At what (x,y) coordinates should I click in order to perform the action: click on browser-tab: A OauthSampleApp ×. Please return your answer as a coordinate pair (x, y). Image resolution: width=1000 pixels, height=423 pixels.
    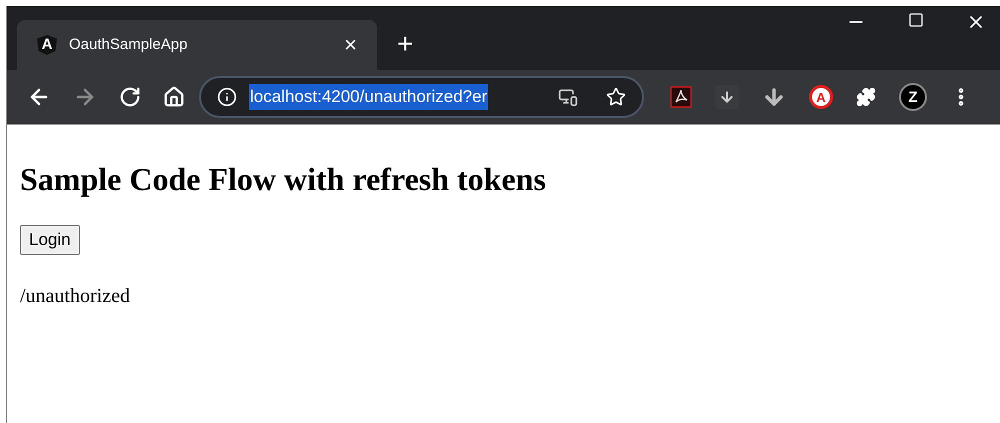
    Looking at the image, I should click on (197, 45).